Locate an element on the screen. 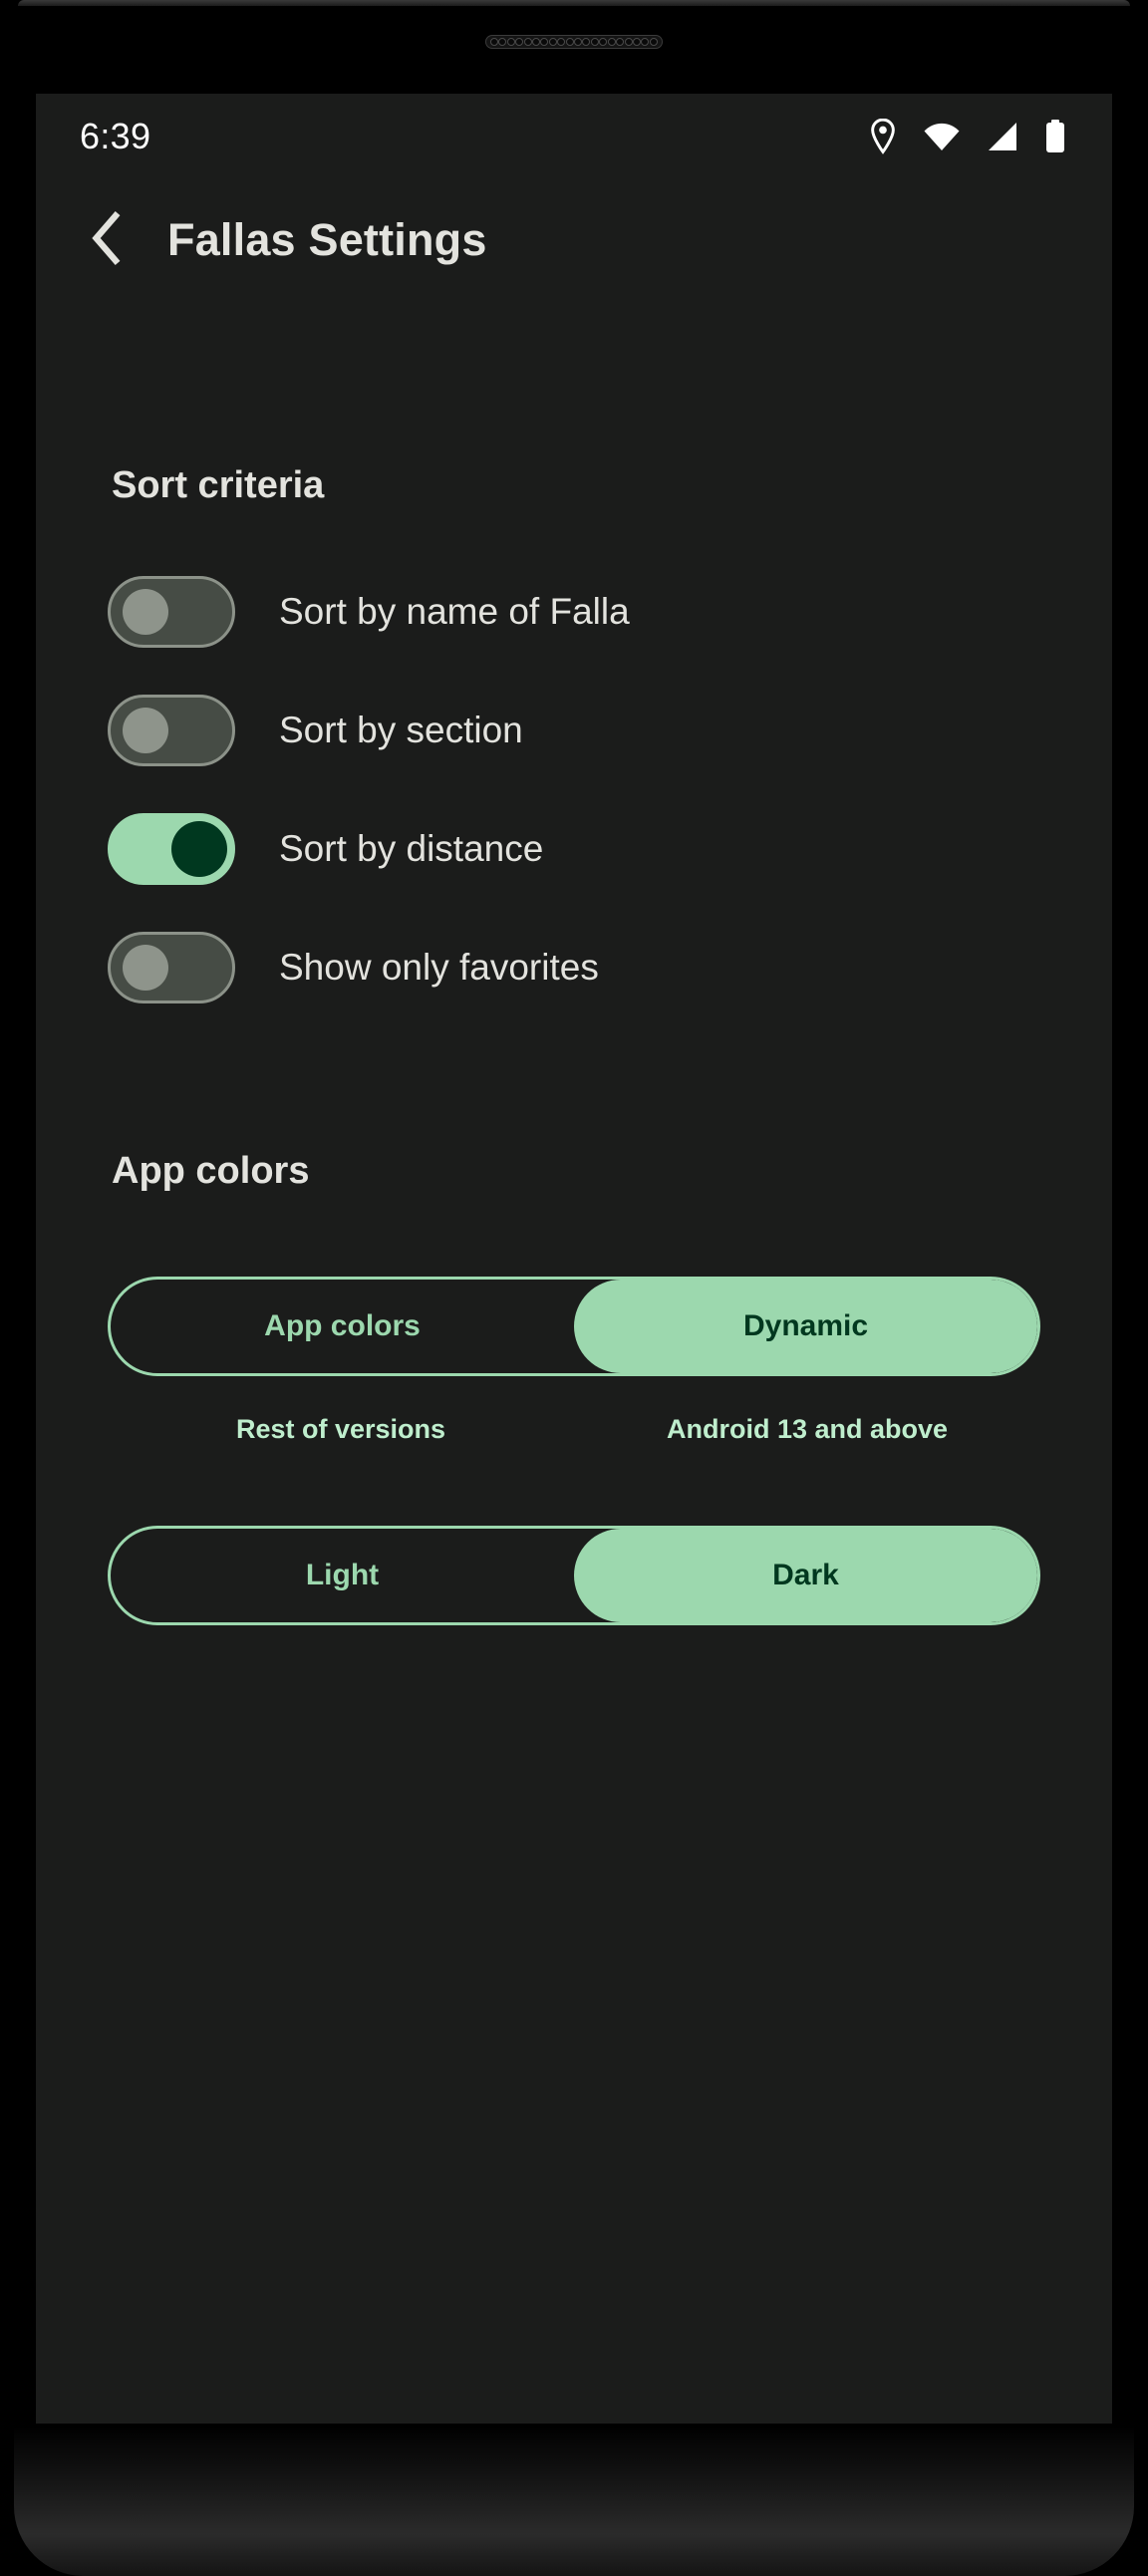 This screenshot has height=2576, width=1148. sort-by-distance-switch is located at coordinates (171, 848).